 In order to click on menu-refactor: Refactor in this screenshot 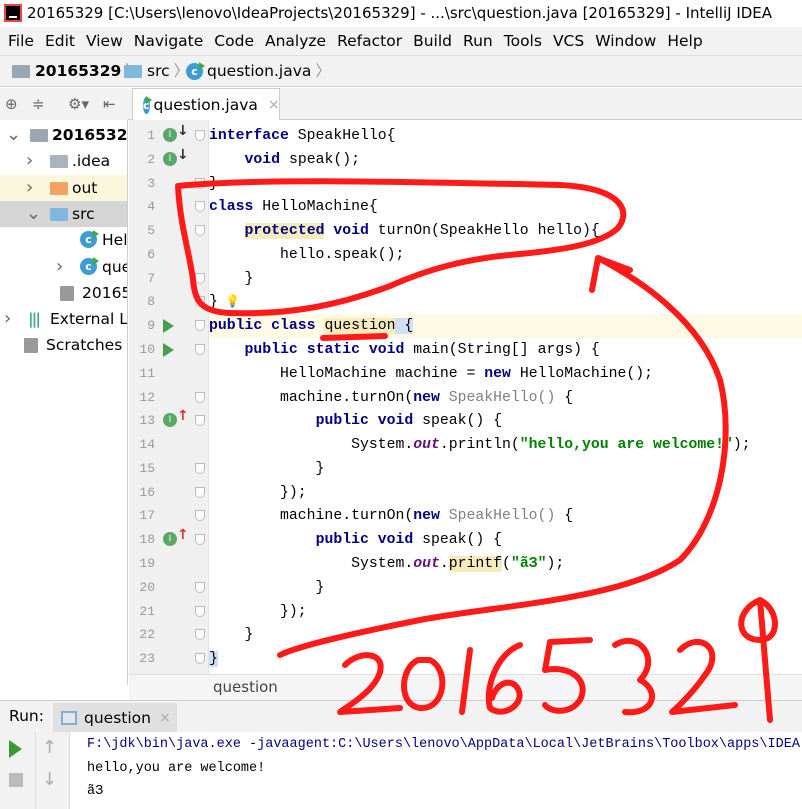, I will do `click(369, 41)`.